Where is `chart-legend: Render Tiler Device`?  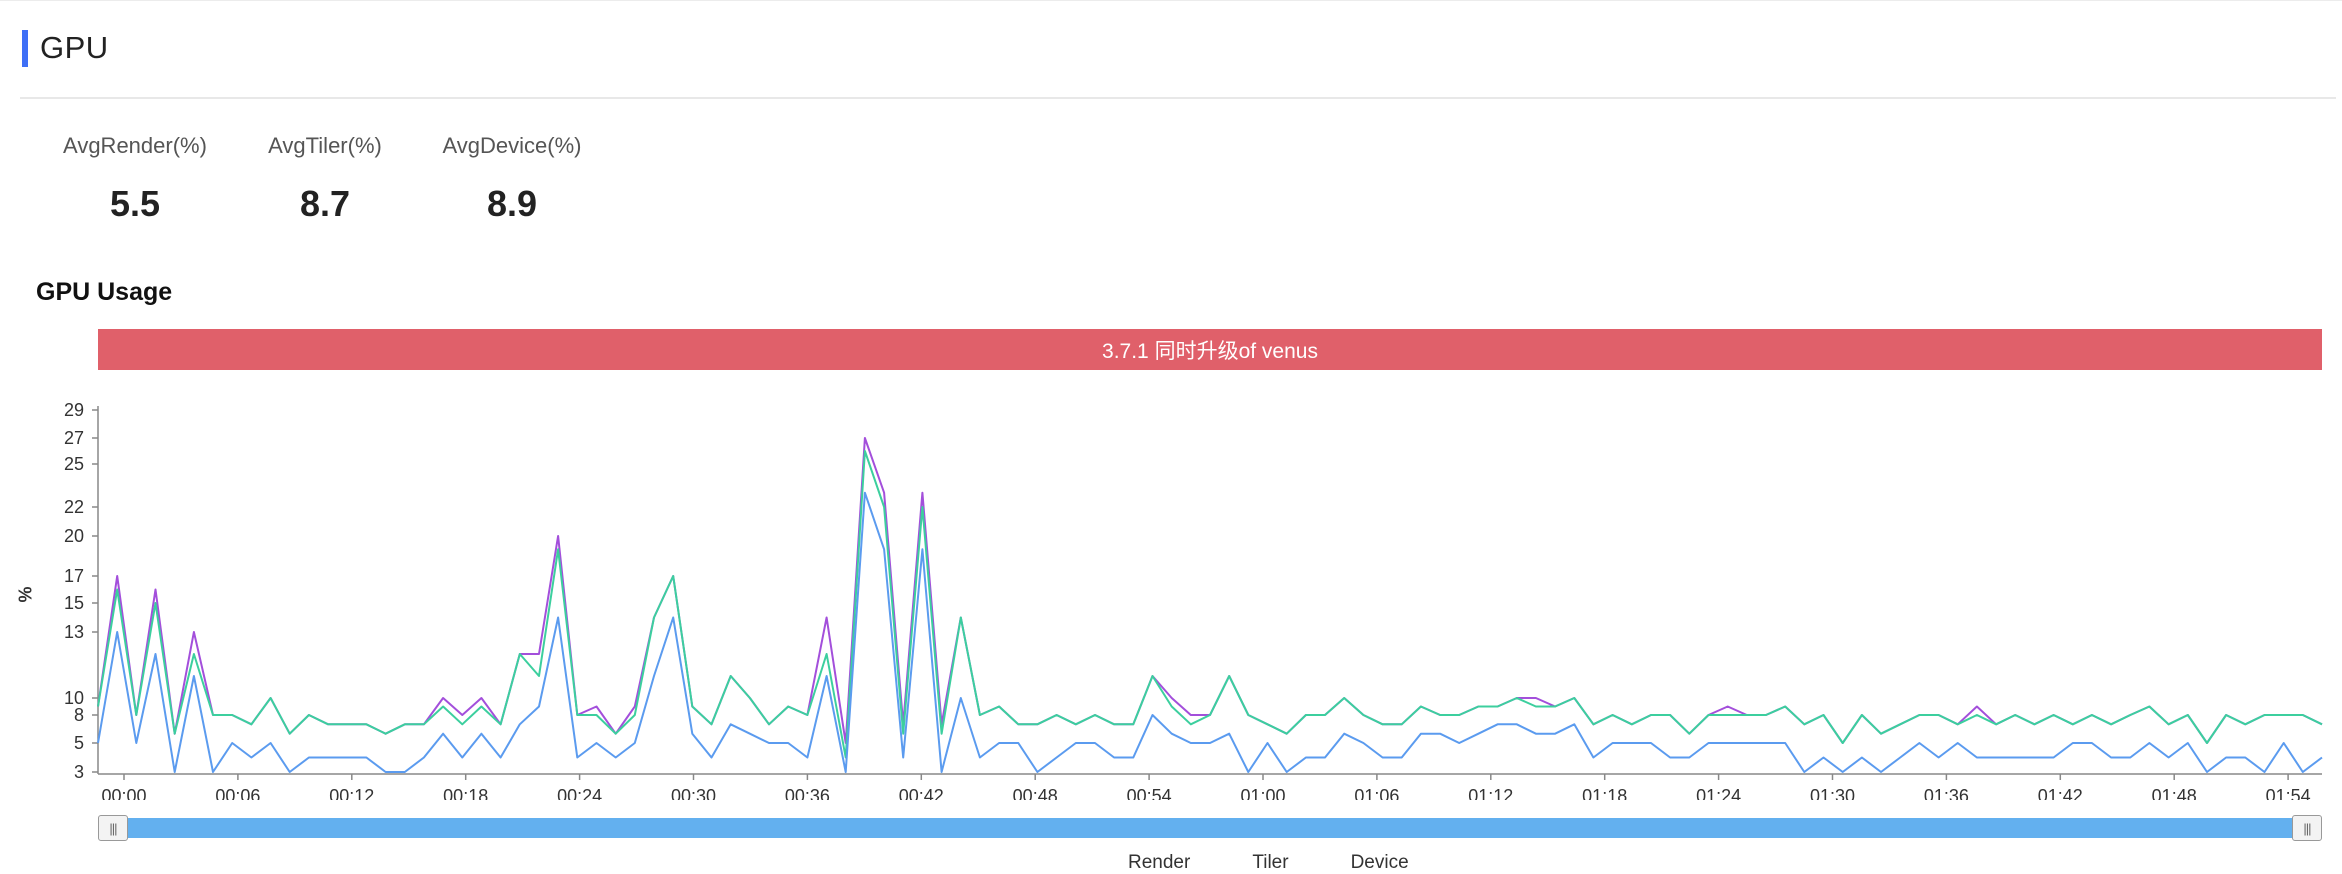 chart-legend: Render Tiler Device is located at coordinates (1268, 863).